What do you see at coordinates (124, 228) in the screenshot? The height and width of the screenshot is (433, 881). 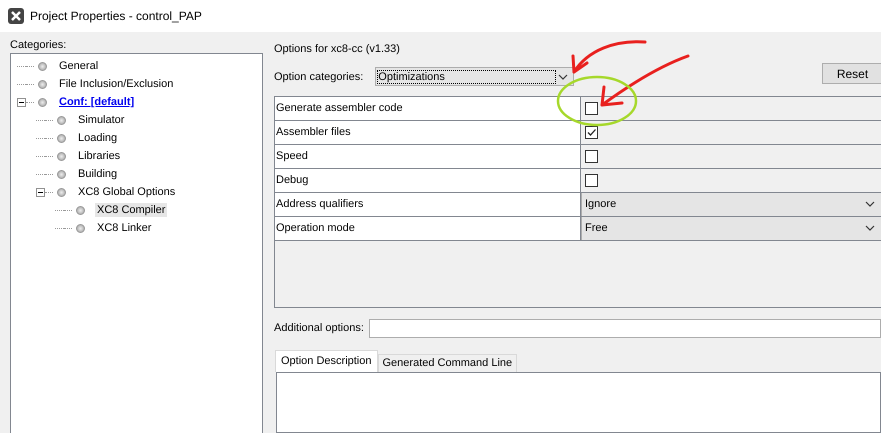 I see `tree-item: XC8 Linker` at bounding box center [124, 228].